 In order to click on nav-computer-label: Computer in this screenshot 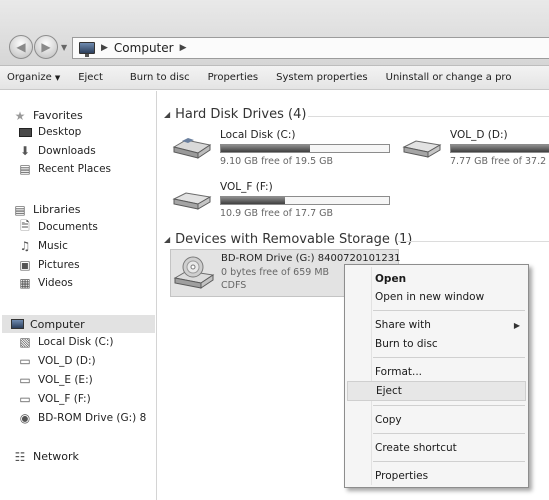, I will do `click(57, 324)`.